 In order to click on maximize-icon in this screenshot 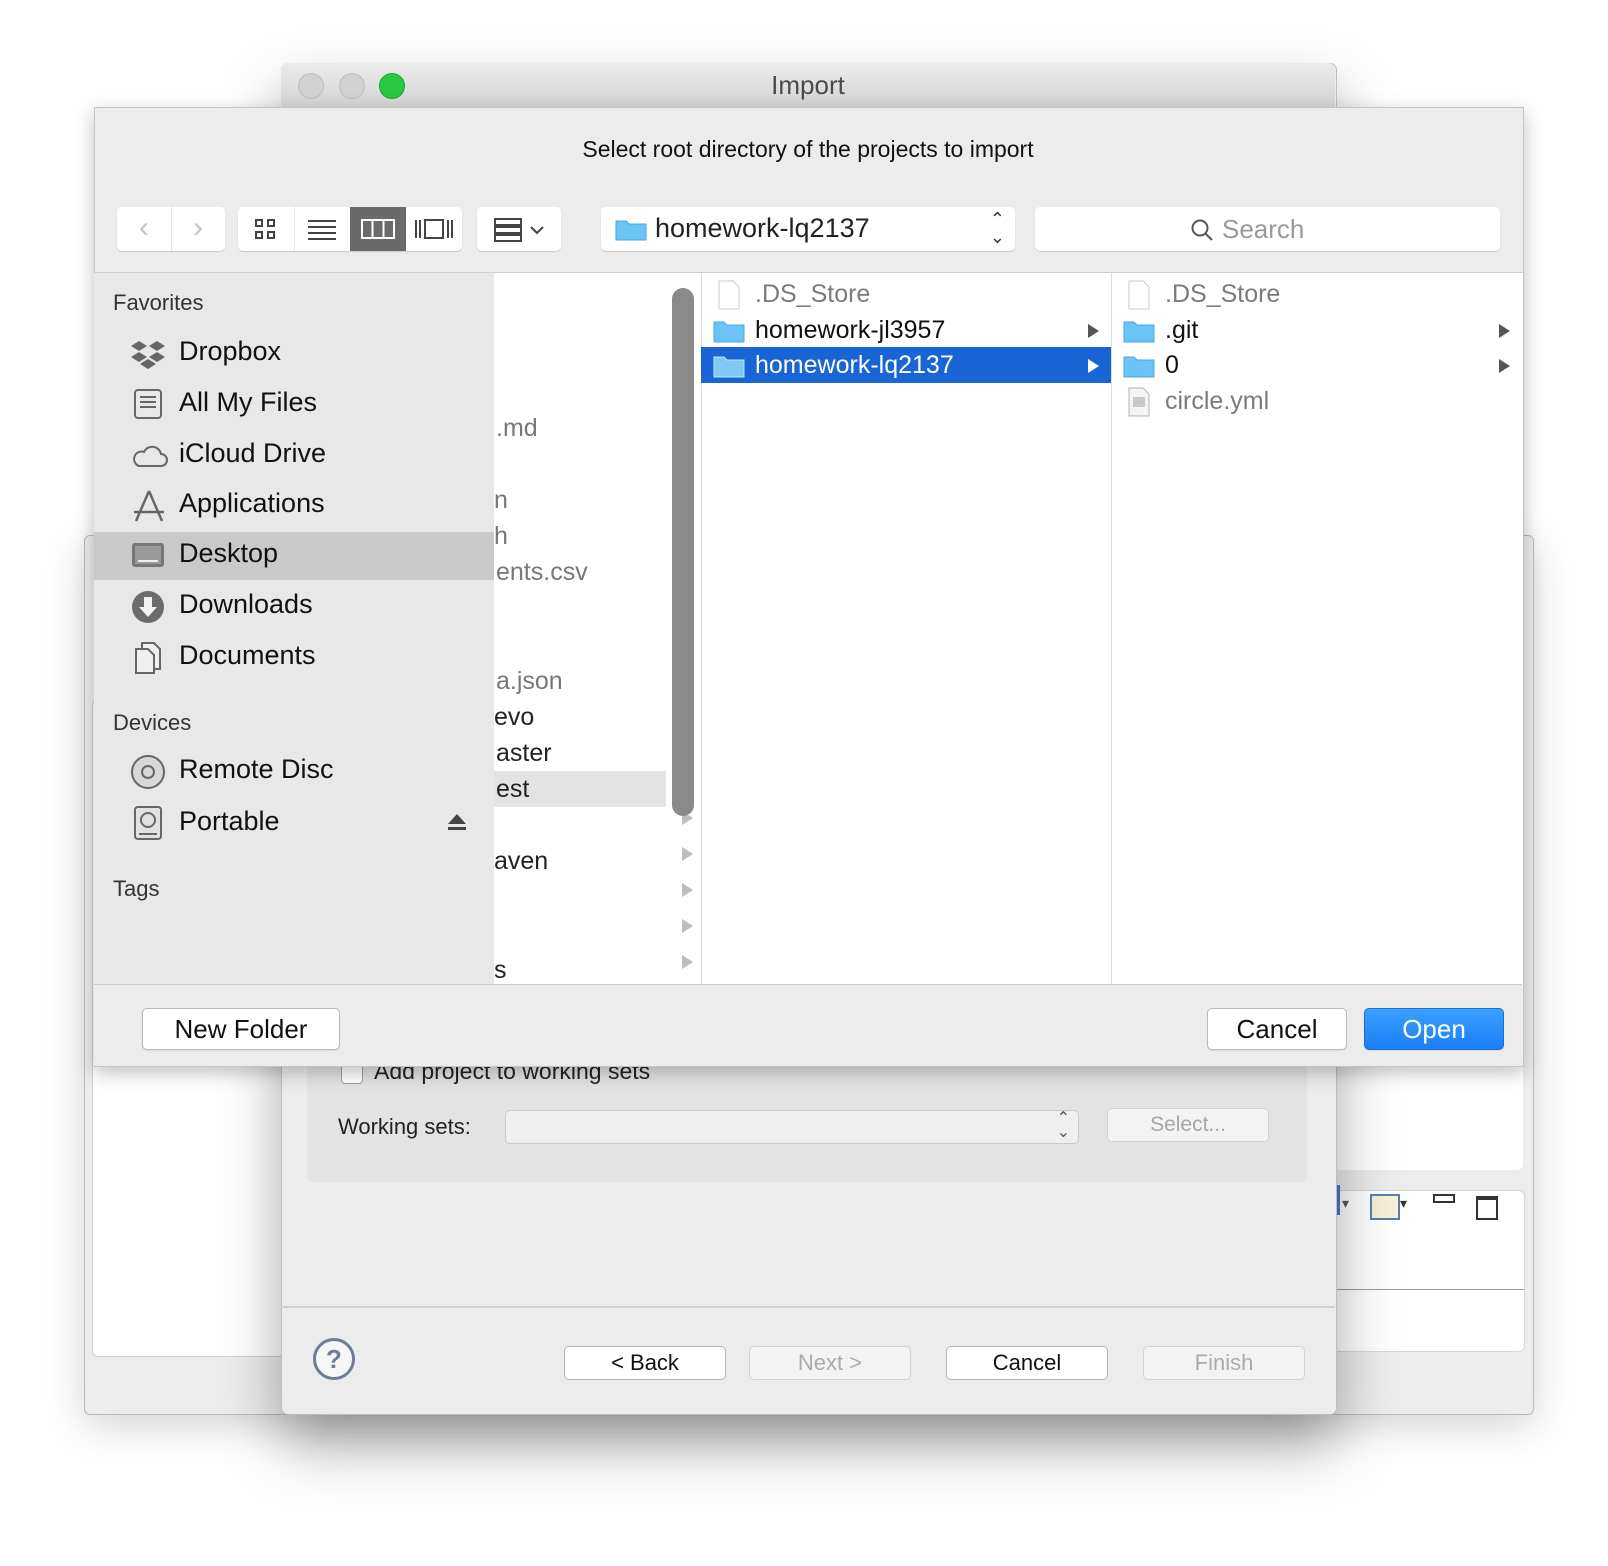, I will do `click(1487, 1208)`.